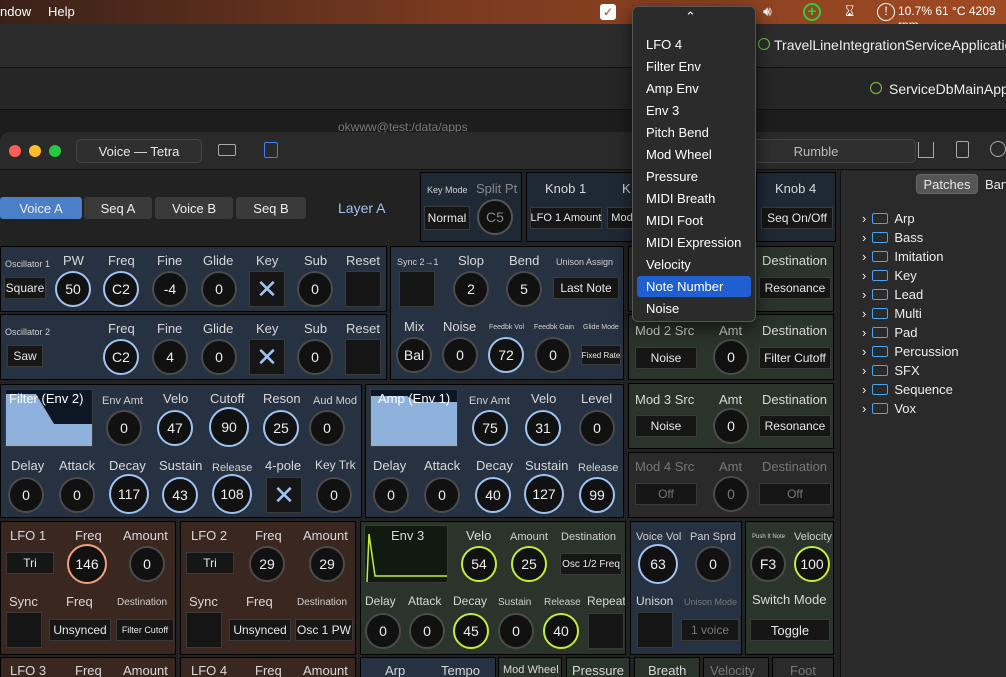  Describe the element at coordinates (327, 564) in the screenshot. I see `lfo2-amount-knob: 29` at that location.